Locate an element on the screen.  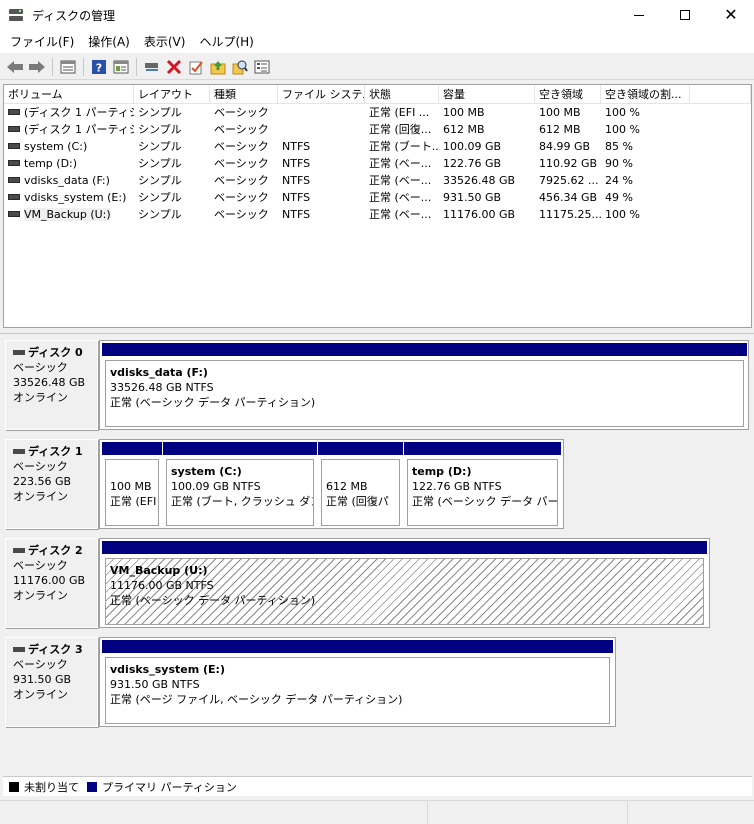
column-header-type: 種類 is located at coordinates (244, 94).